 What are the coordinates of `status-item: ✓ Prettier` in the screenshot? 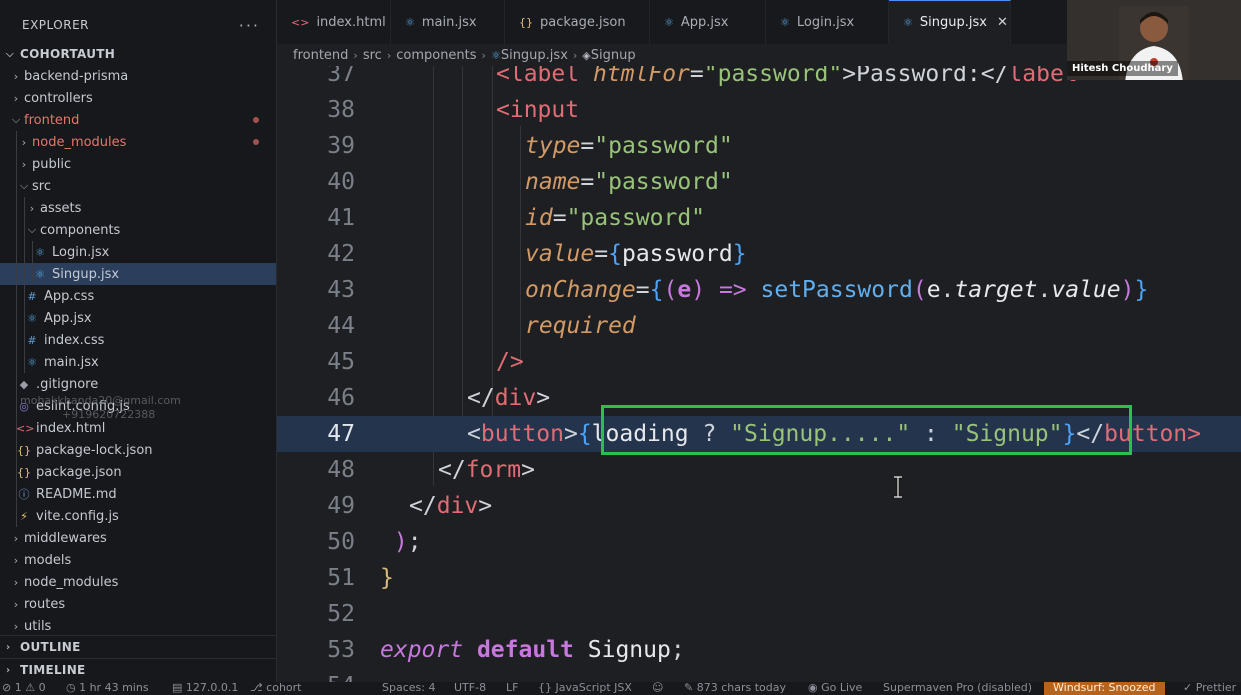 It's located at (1209, 688).